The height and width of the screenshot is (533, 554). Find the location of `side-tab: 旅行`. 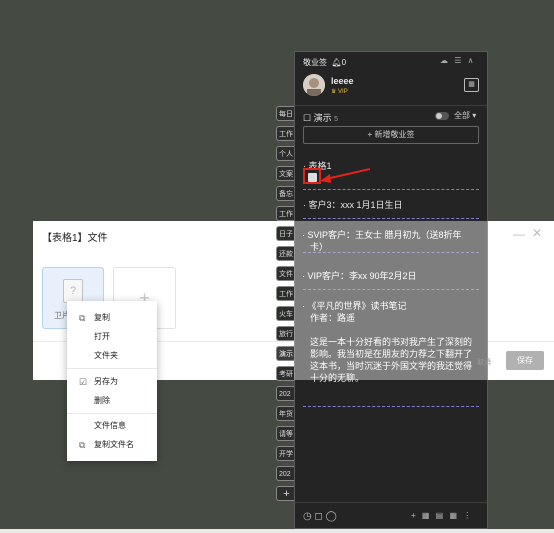

side-tab: 旅行 is located at coordinates (286, 333).